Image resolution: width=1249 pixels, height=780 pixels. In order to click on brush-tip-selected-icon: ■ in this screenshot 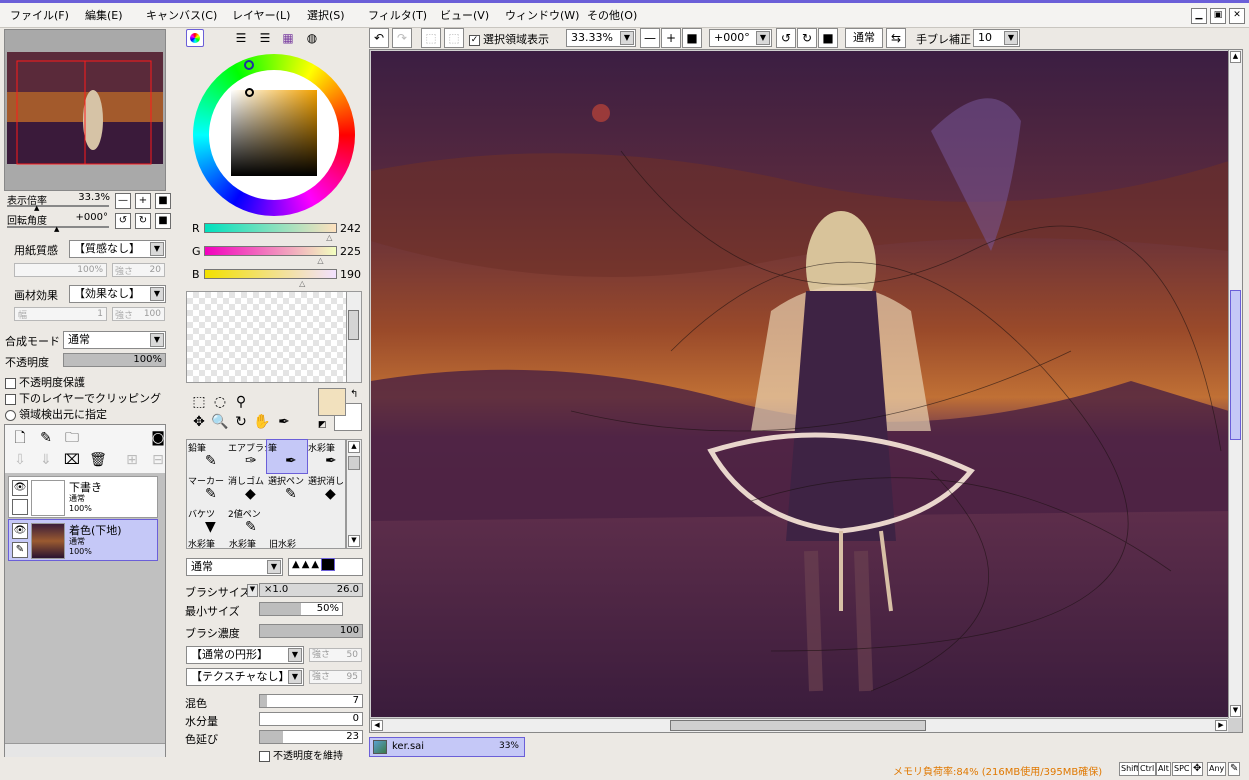, I will do `click(328, 564)`.